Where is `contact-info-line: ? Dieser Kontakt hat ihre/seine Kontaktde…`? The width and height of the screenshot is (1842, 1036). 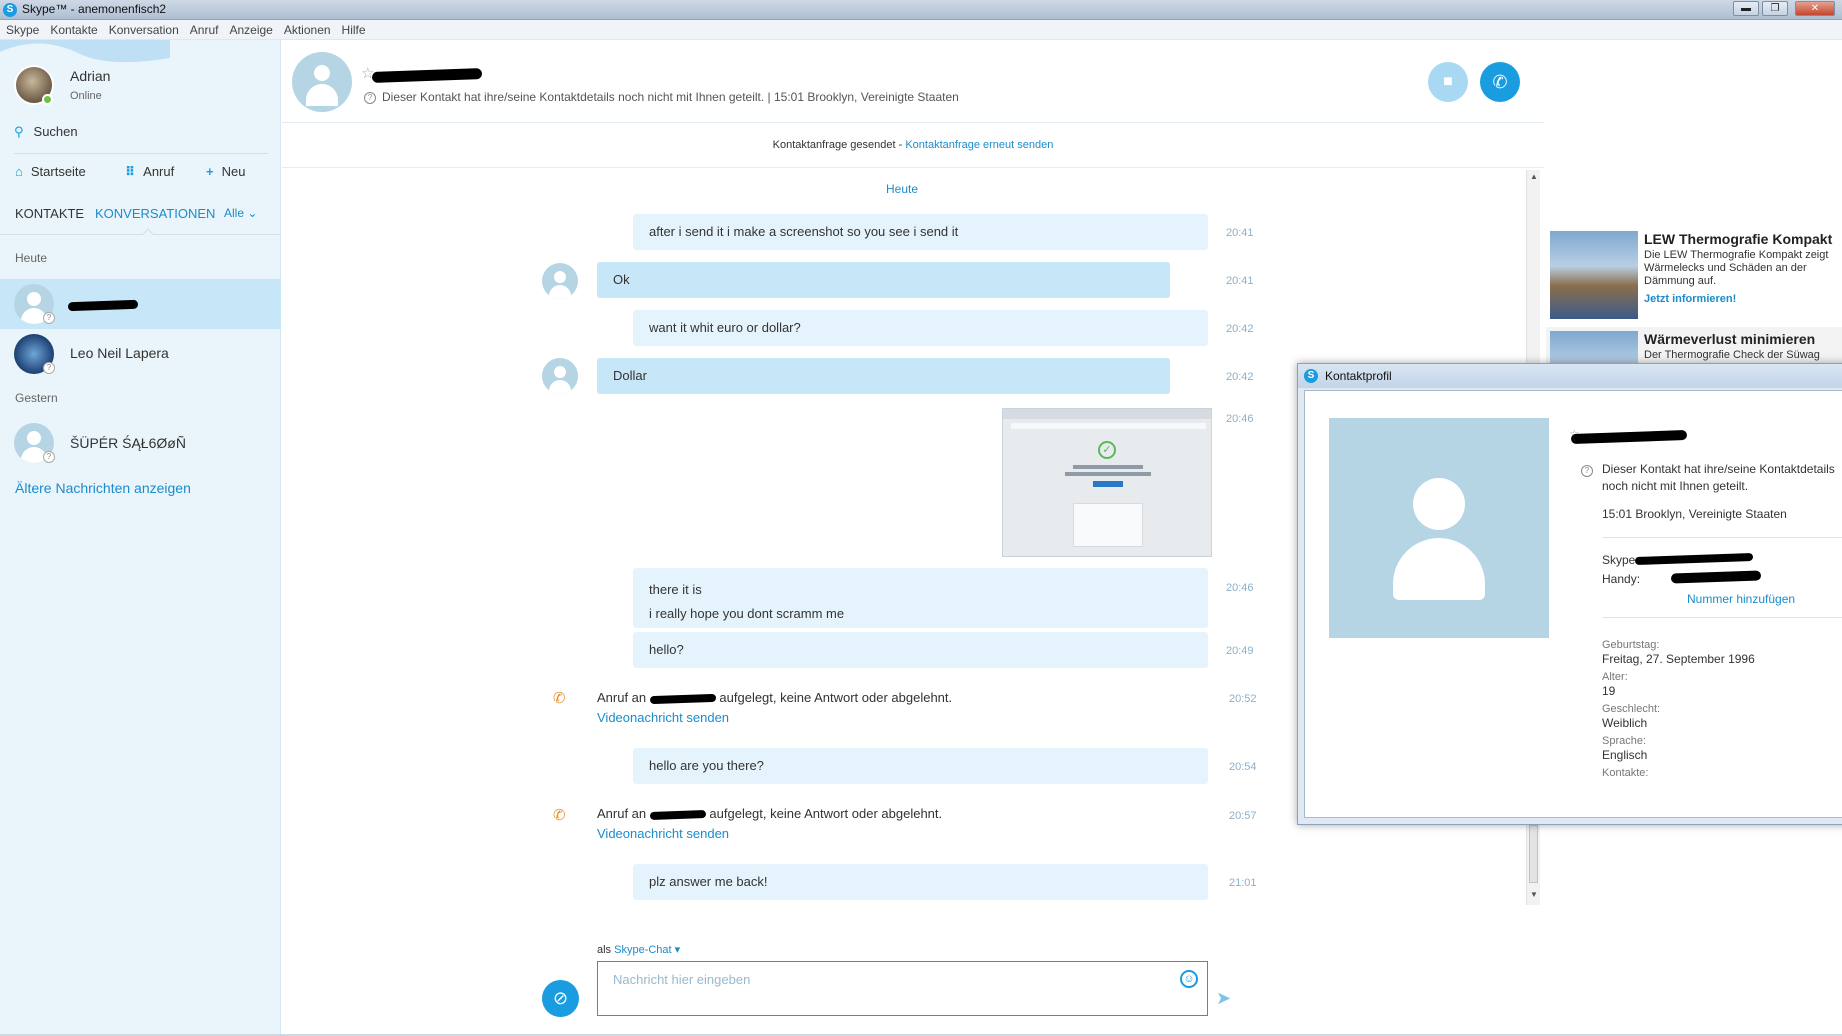 contact-info-line: ? Dieser Kontakt hat ihre/seine Kontaktde… is located at coordinates (661, 97).